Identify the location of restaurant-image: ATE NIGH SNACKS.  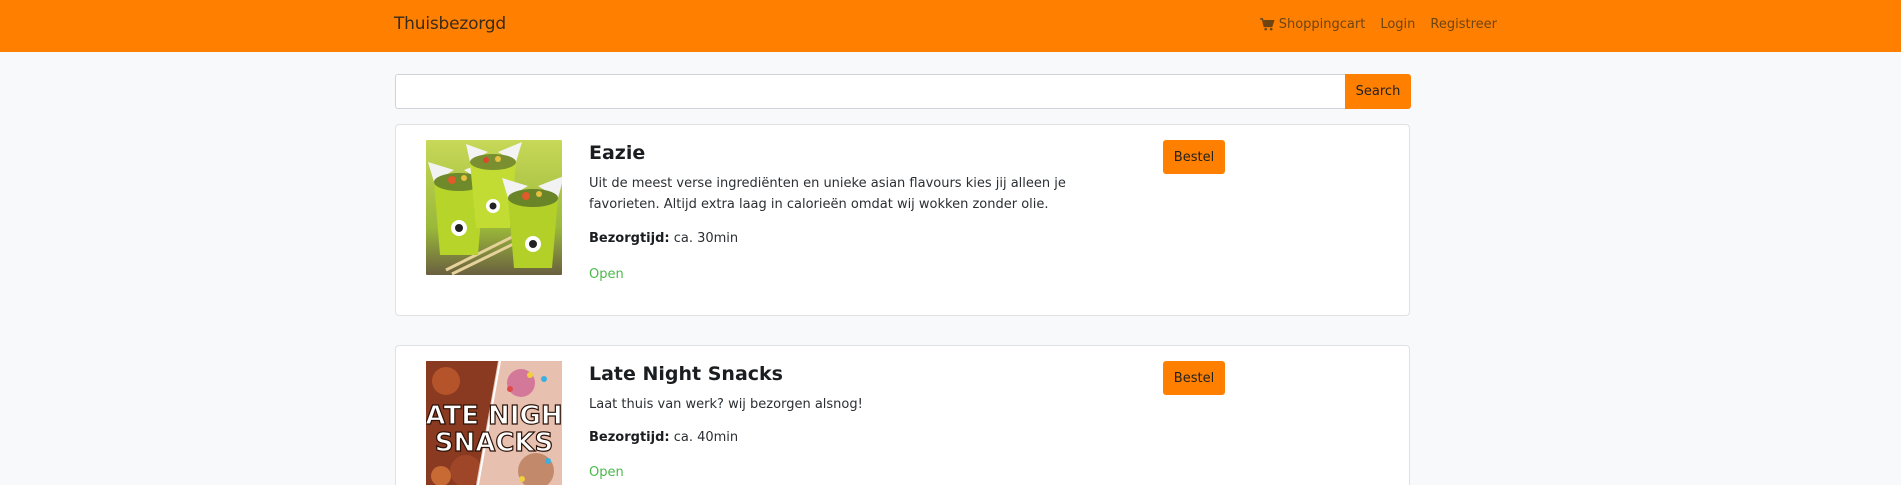
(494, 423).